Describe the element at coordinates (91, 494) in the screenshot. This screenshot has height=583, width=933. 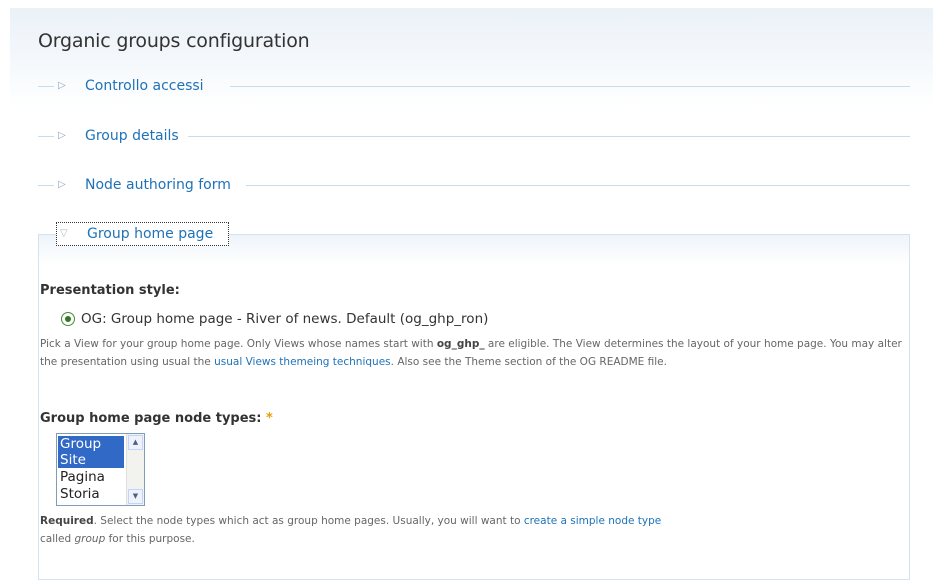
I see `select-option-storia: Storia` at that location.